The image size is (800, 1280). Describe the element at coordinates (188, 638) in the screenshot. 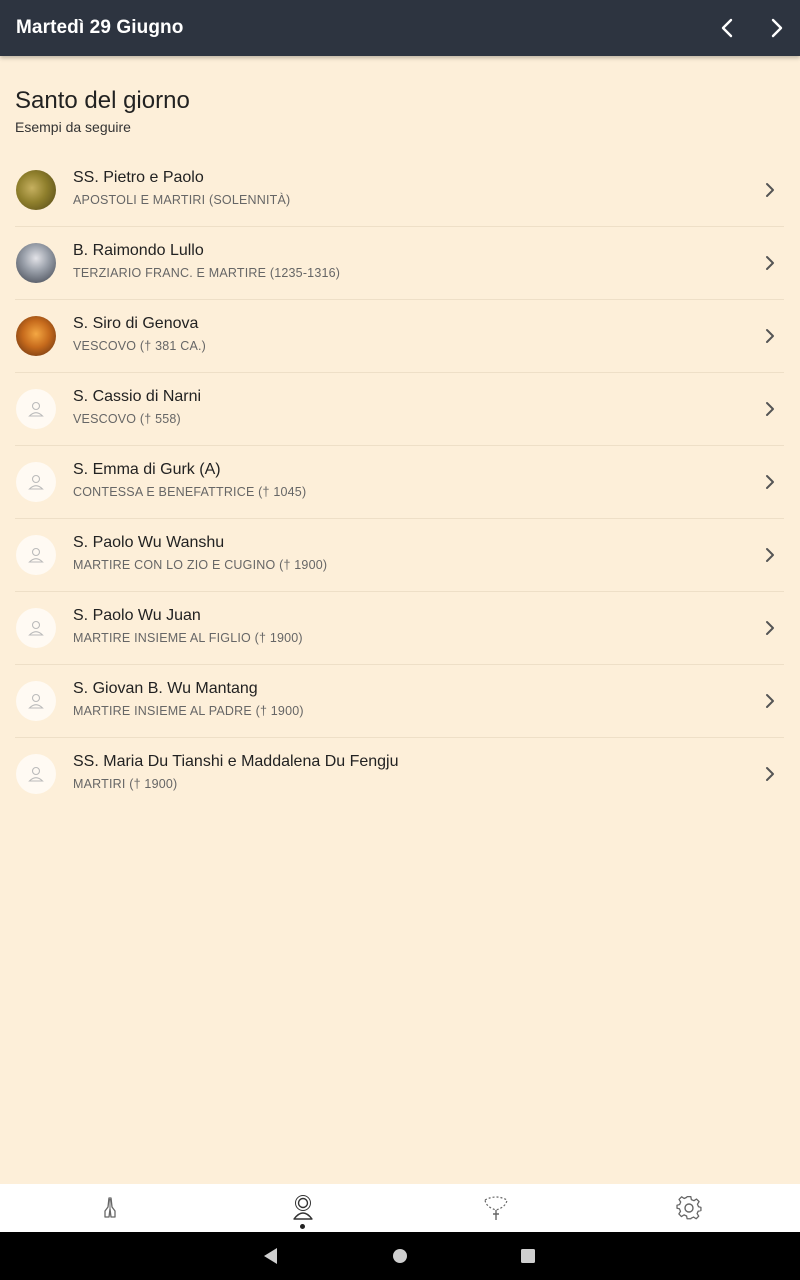

I see `saint-description: MARTIRE INSIEME AL FIGLIO († 1900)` at that location.